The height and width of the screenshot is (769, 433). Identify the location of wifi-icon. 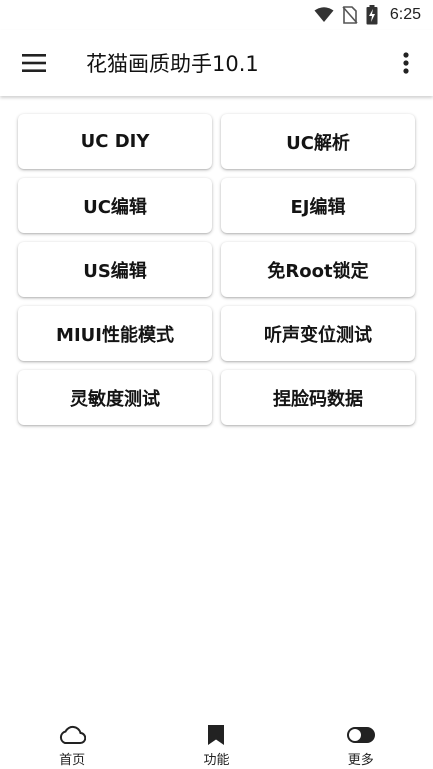
(324, 15).